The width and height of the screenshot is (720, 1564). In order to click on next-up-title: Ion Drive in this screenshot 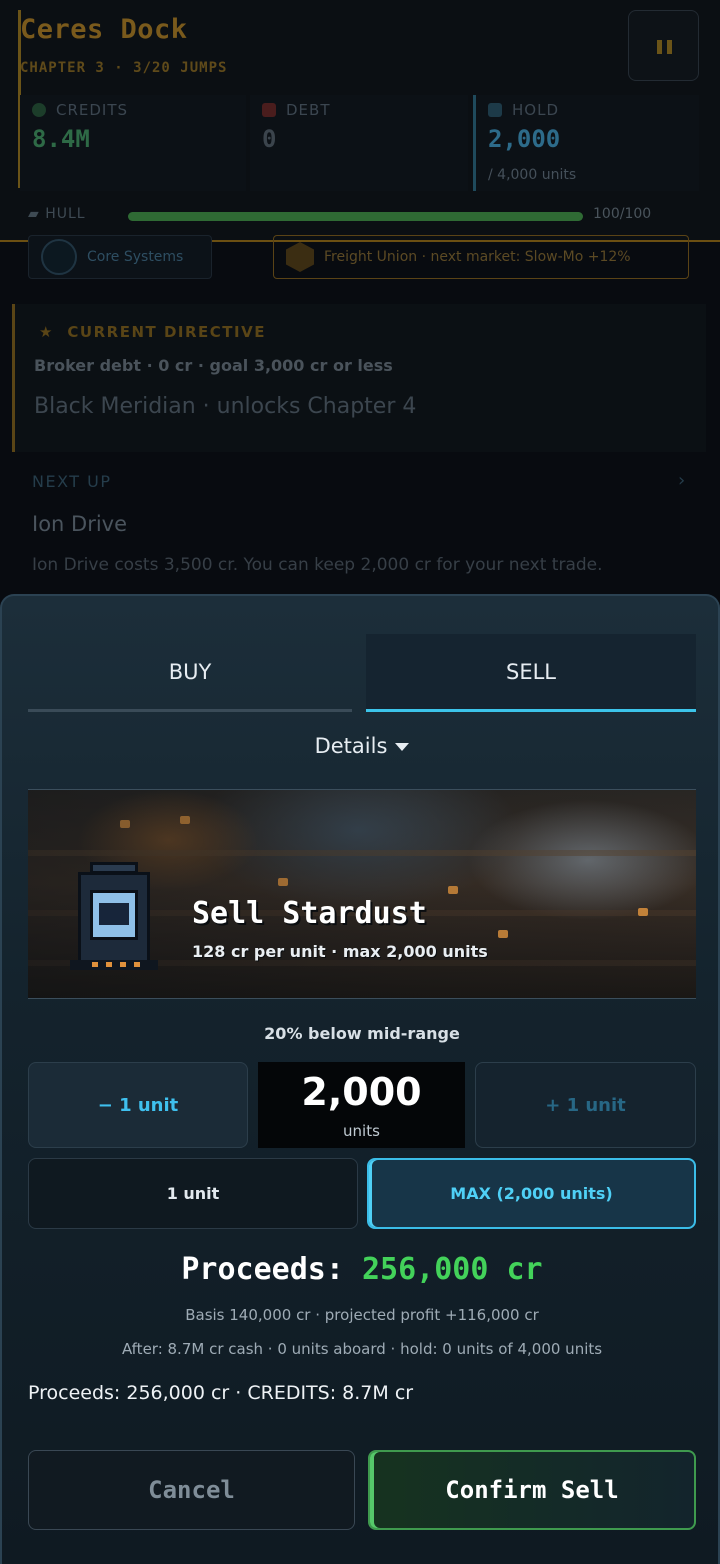, I will do `click(80, 524)`.